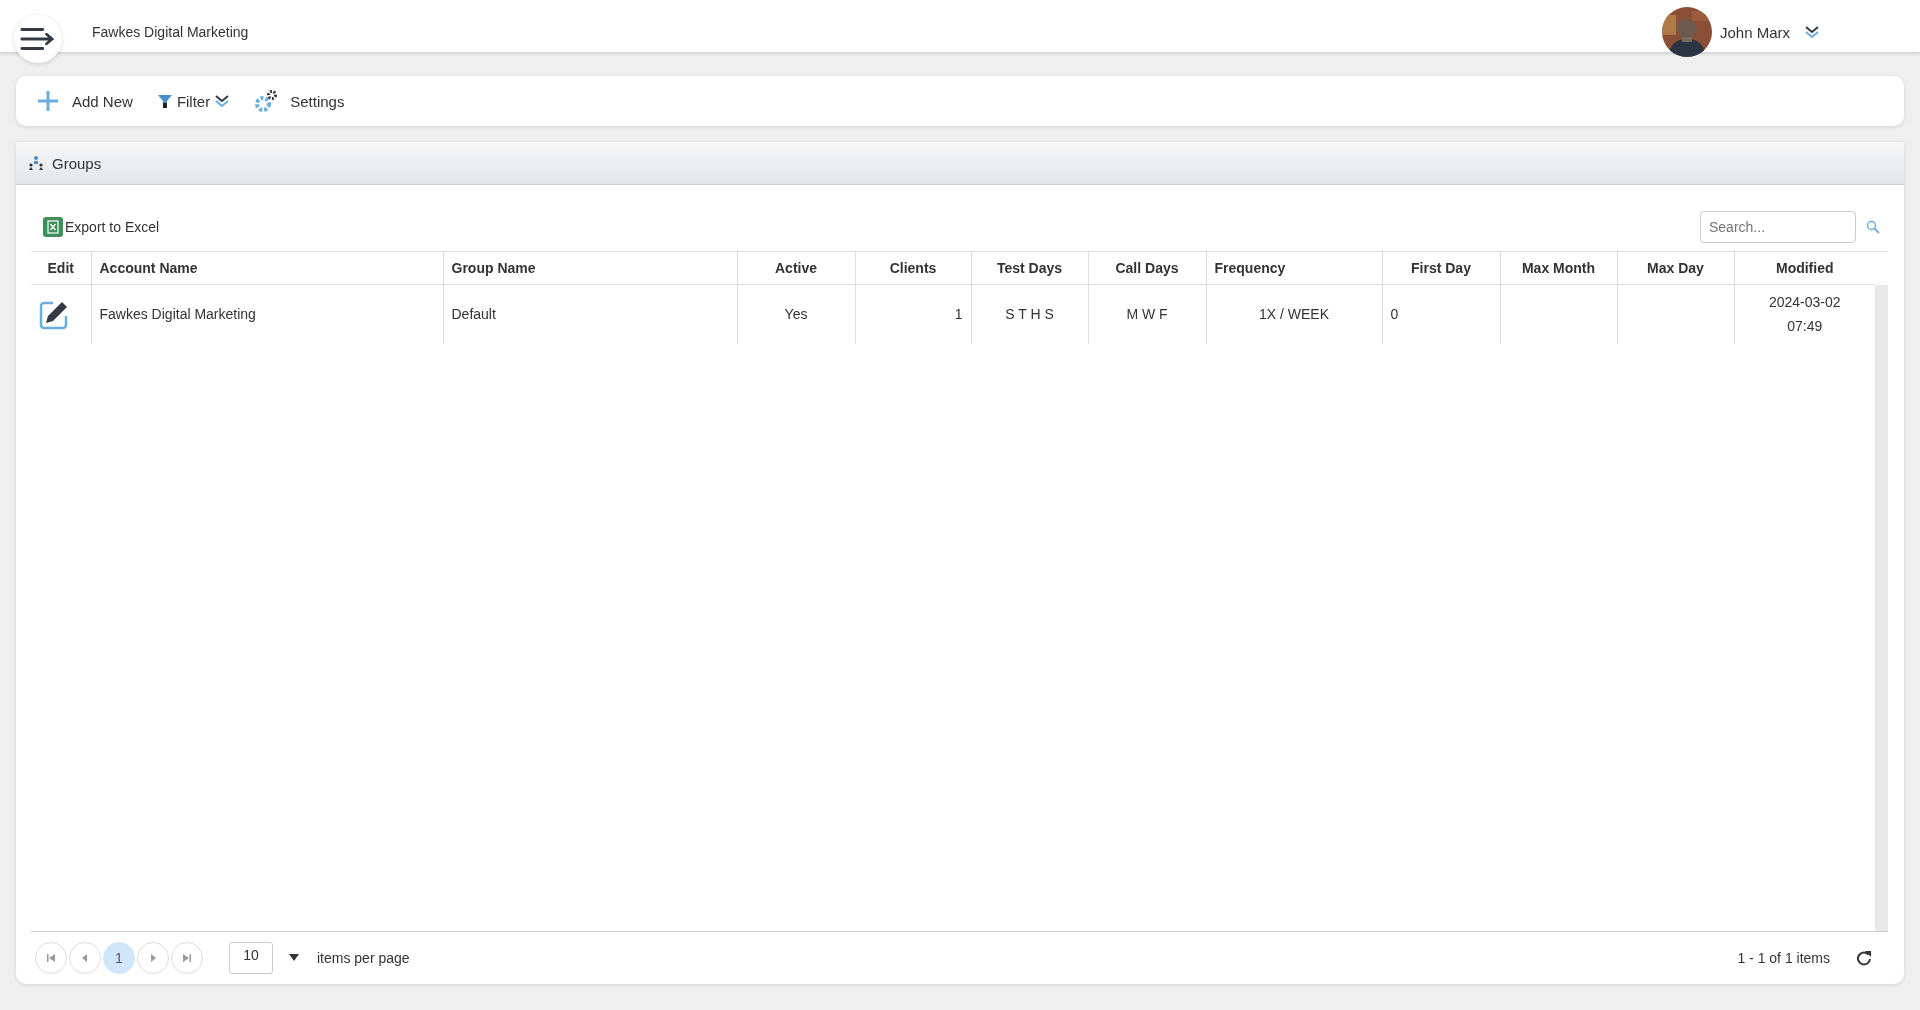 This screenshot has height=1010, width=1920. What do you see at coordinates (48, 101) in the screenshot?
I see `plus-icon` at bounding box center [48, 101].